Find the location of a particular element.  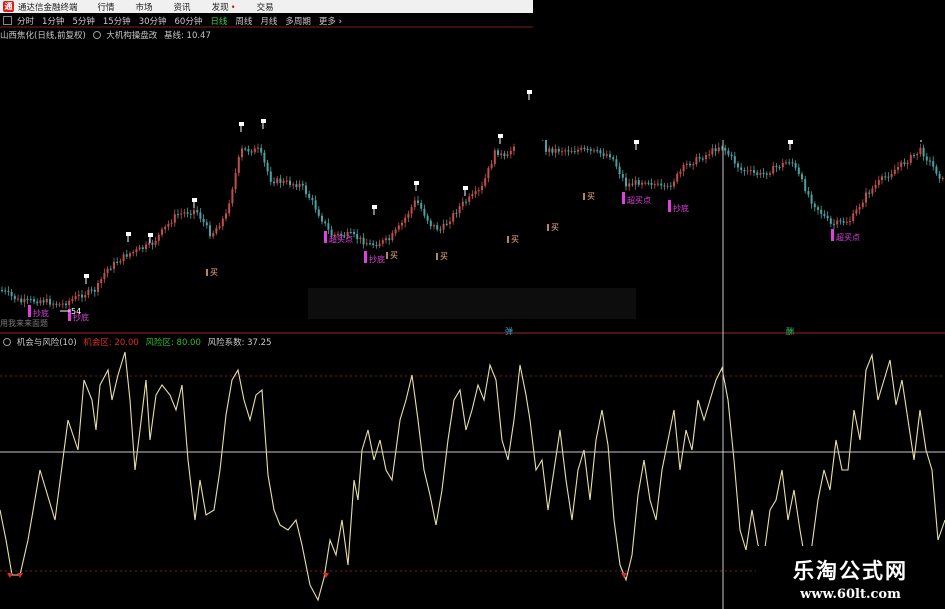

watermark-title: 乐淘公式网 is located at coordinates (850, 570).